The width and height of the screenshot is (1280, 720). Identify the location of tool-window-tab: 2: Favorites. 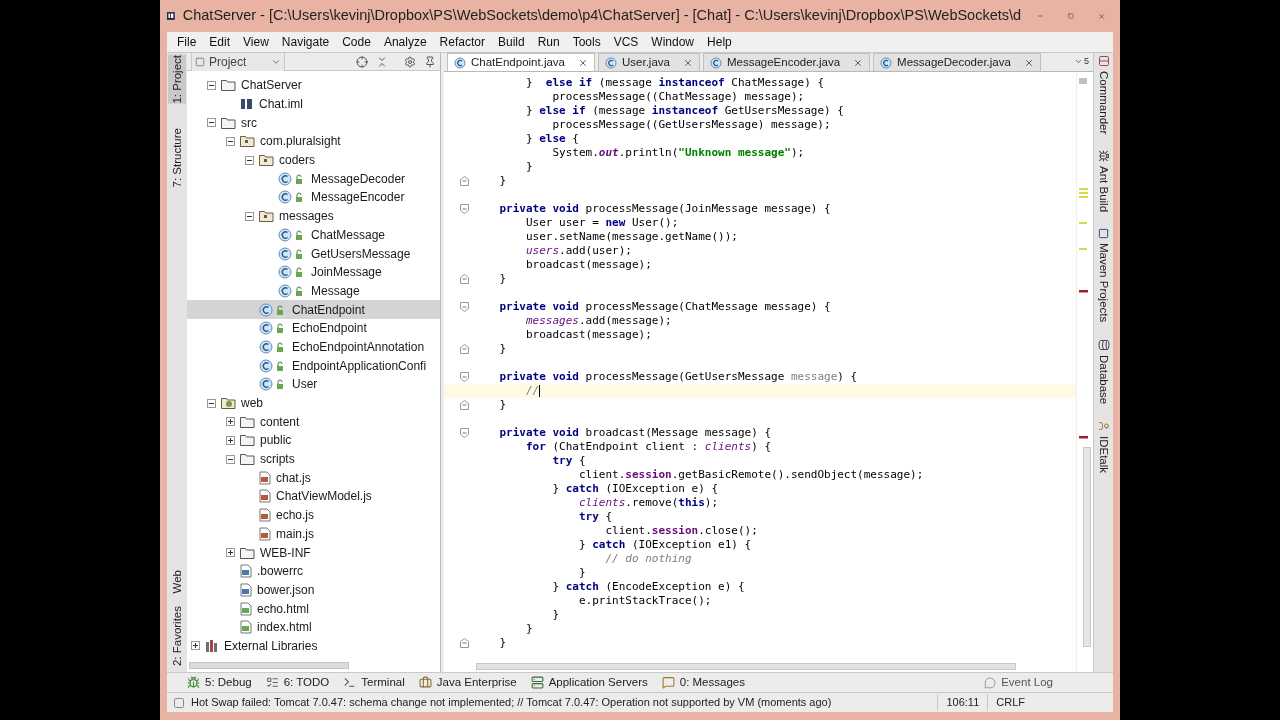
(177, 635).